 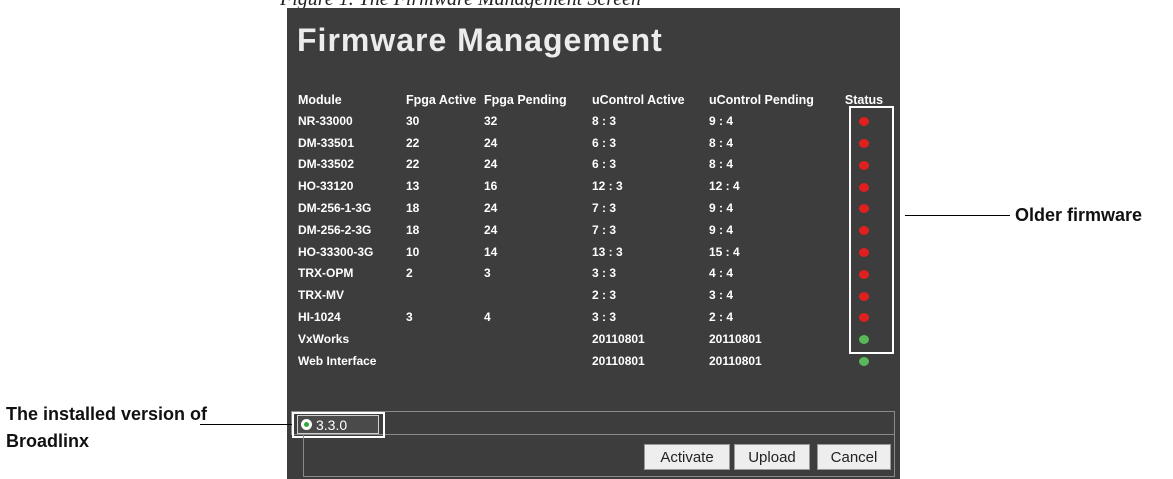 What do you see at coordinates (326, 273) in the screenshot?
I see `module-cell: TRX-OPM` at bounding box center [326, 273].